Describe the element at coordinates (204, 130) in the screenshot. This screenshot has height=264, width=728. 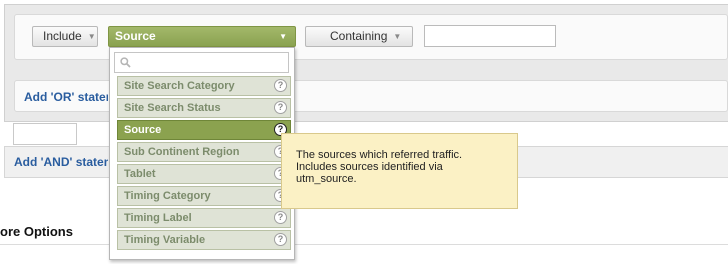
I see `dimension-option: Source?` at that location.